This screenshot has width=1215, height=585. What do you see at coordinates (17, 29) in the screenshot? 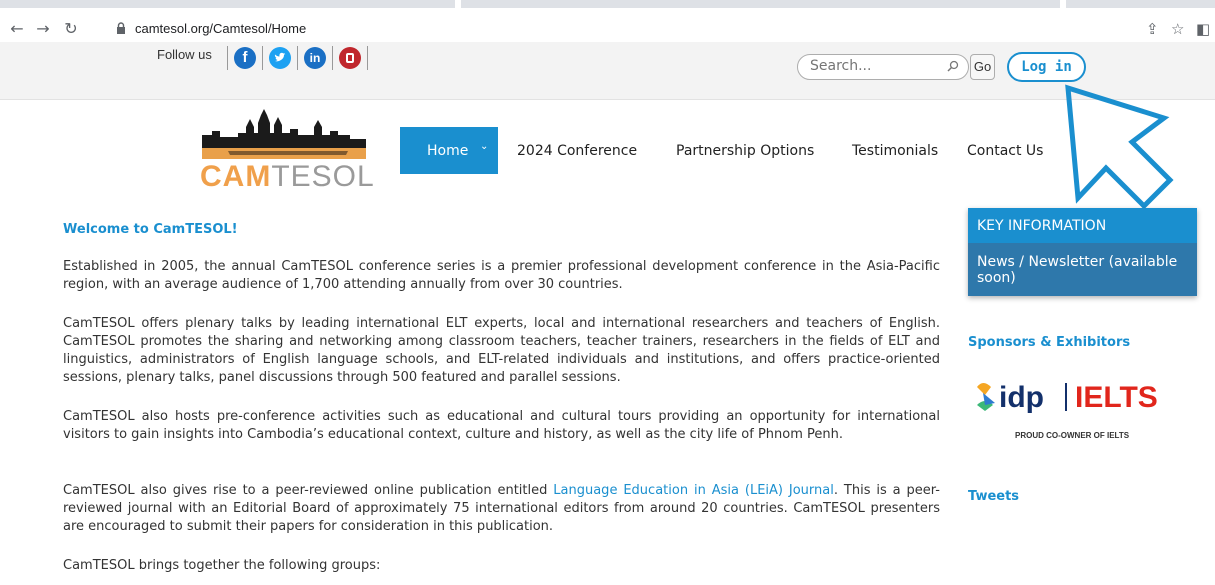
I see `back-icon: ←` at bounding box center [17, 29].